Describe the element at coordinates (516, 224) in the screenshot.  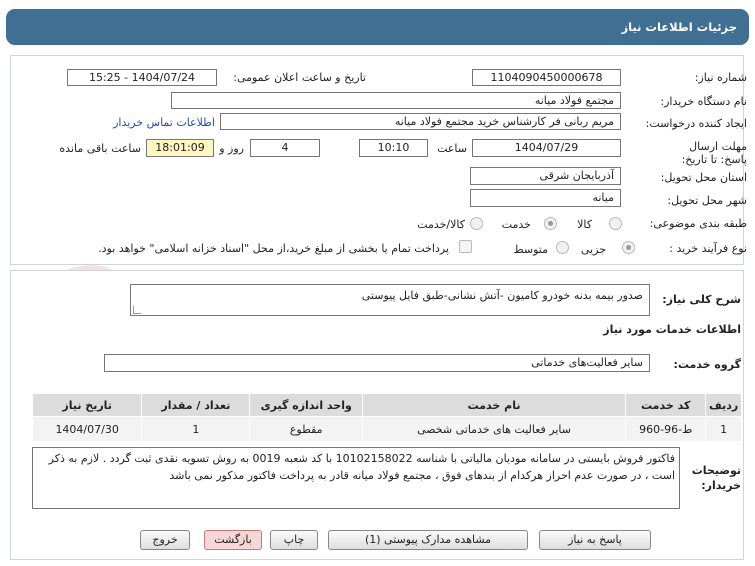
I see `category-service-label: خدمت` at that location.